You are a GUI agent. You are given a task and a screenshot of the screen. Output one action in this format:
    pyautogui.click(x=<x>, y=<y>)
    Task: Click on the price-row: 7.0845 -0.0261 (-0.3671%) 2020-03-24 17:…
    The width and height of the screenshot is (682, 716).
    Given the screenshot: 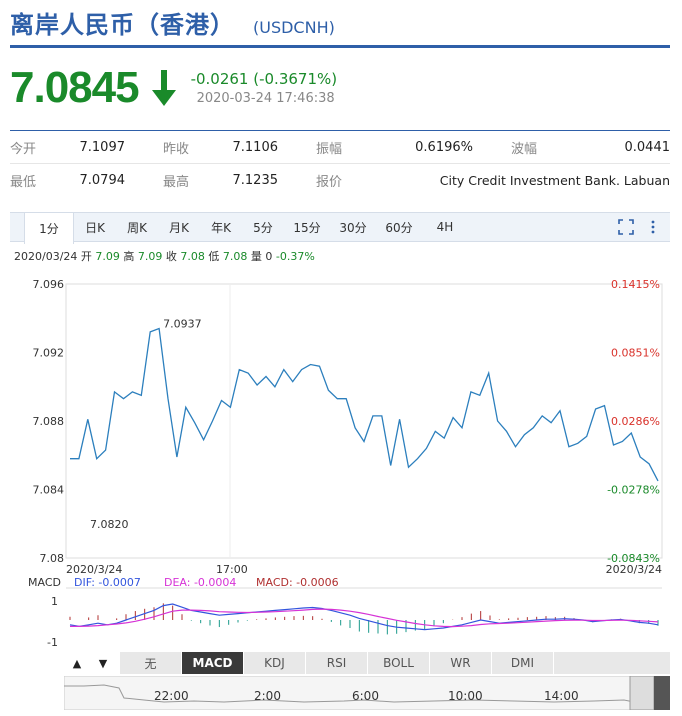 What is the action you would take?
    pyautogui.click(x=173, y=88)
    